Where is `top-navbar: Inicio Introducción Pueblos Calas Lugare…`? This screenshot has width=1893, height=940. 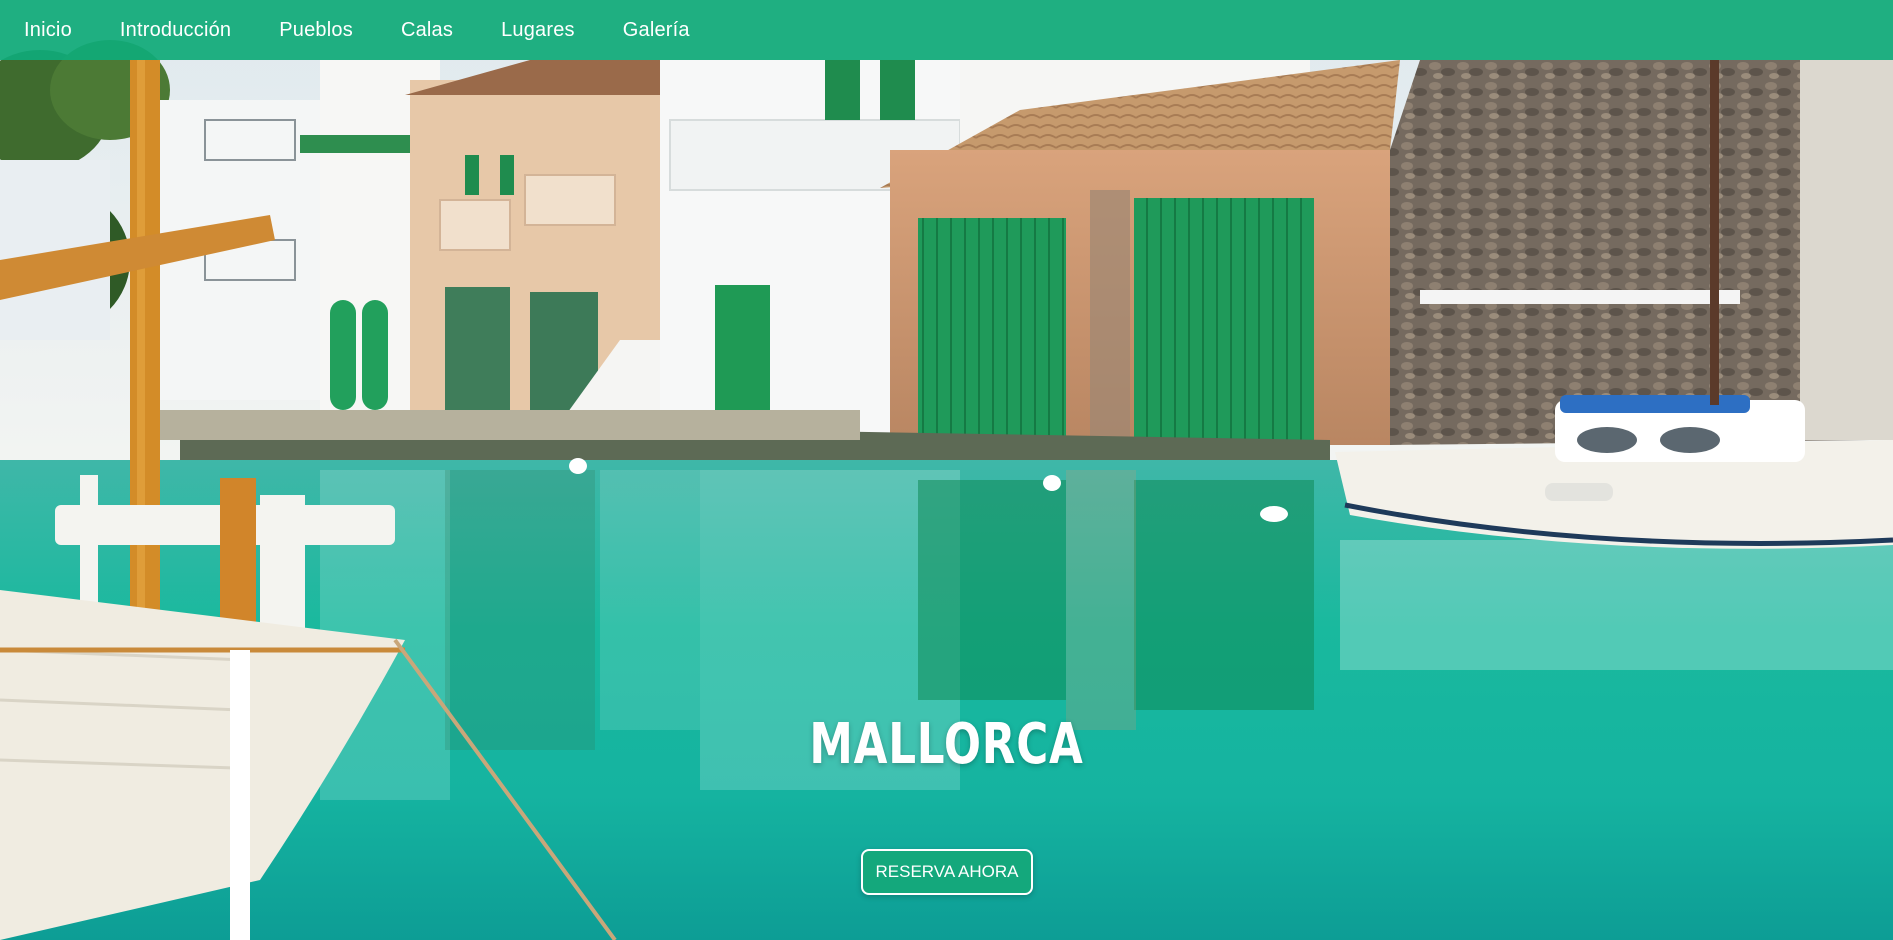
top-navbar: Inicio Introducción Pueblos Calas Lugare… is located at coordinates (946, 30).